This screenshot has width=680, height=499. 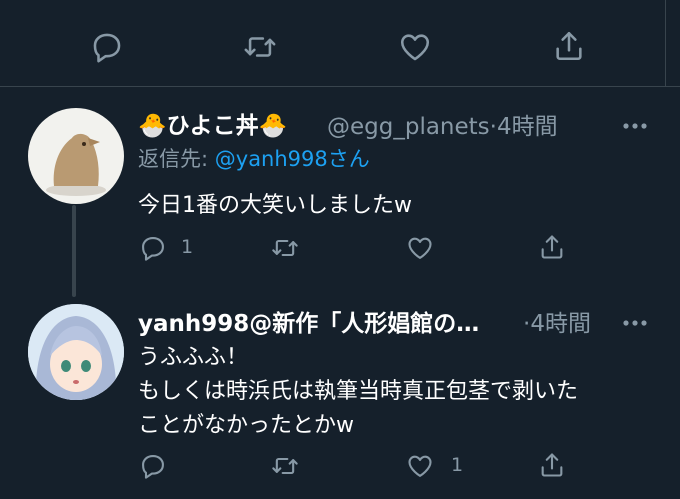 What do you see at coordinates (665, 43) in the screenshot?
I see `right-border` at bounding box center [665, 43].